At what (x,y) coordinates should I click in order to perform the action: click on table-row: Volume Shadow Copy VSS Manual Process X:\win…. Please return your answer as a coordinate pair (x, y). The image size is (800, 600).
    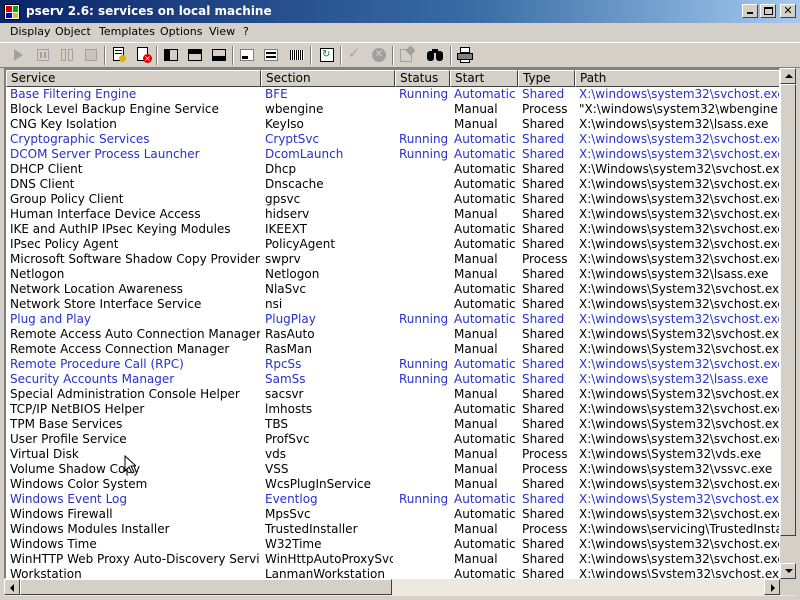
    Looking at the image, I should click on (392, 469).